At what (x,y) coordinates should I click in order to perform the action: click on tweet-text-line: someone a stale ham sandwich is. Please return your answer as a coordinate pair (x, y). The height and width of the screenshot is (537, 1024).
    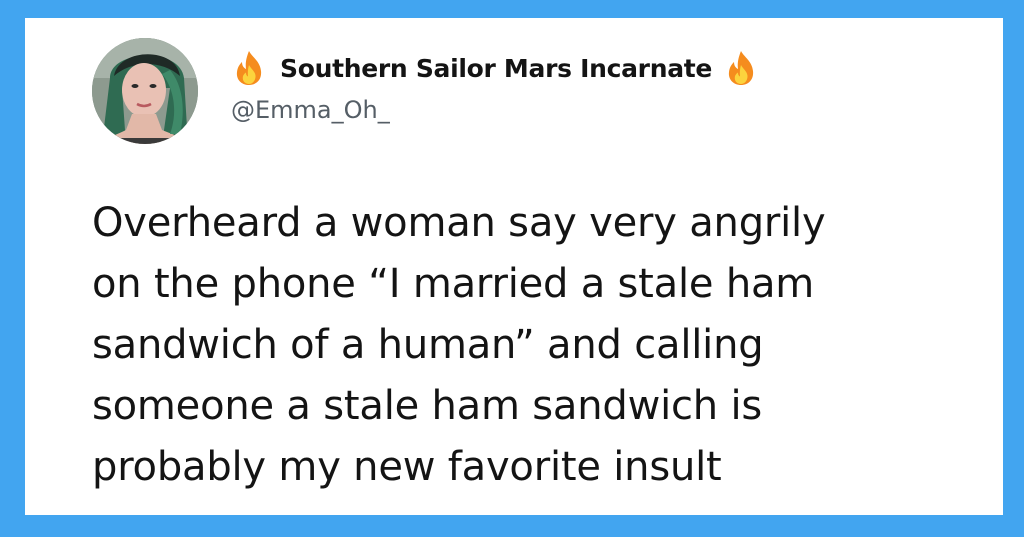
    Looking at the image, I should click on (427, 406).